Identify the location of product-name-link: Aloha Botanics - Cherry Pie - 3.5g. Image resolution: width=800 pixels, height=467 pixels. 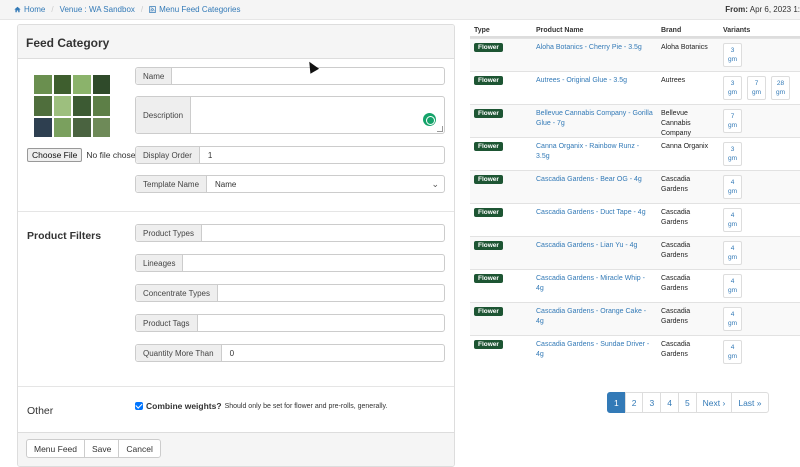
(594, 55).